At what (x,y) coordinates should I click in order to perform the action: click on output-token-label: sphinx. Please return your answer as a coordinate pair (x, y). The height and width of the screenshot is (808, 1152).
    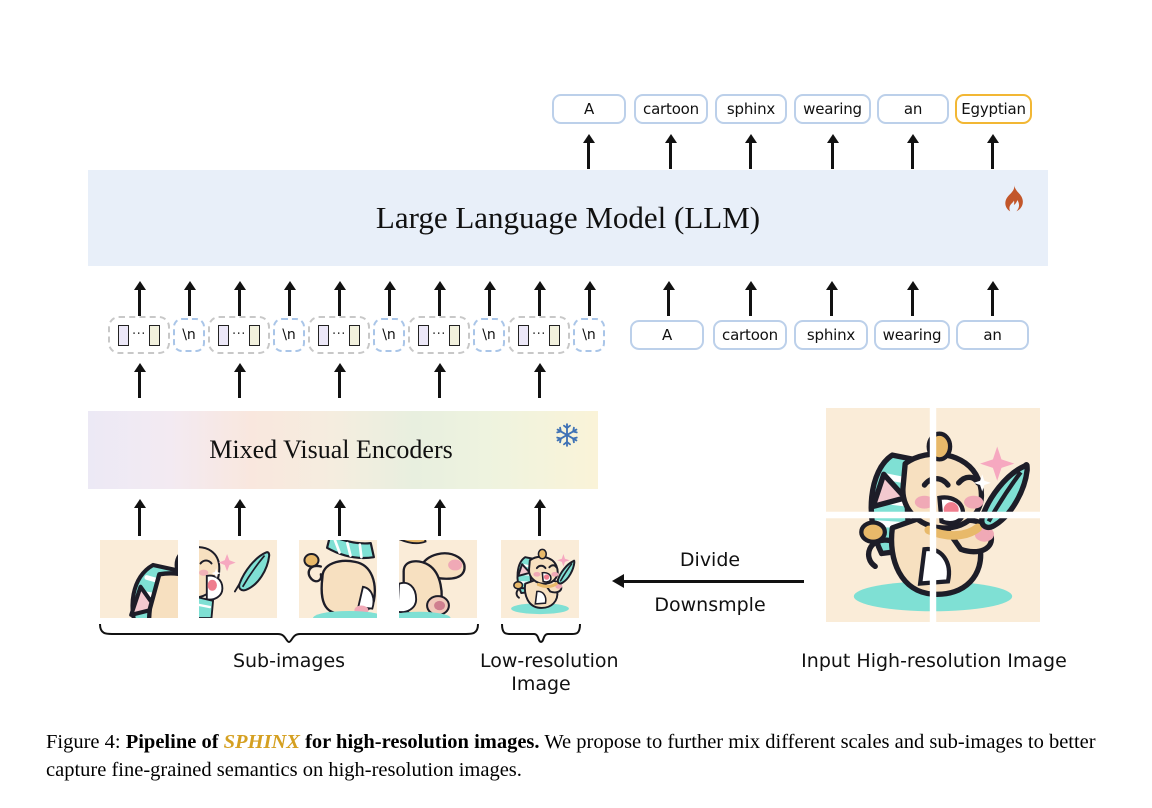
    Looking at the image, I should click on (751, 109).